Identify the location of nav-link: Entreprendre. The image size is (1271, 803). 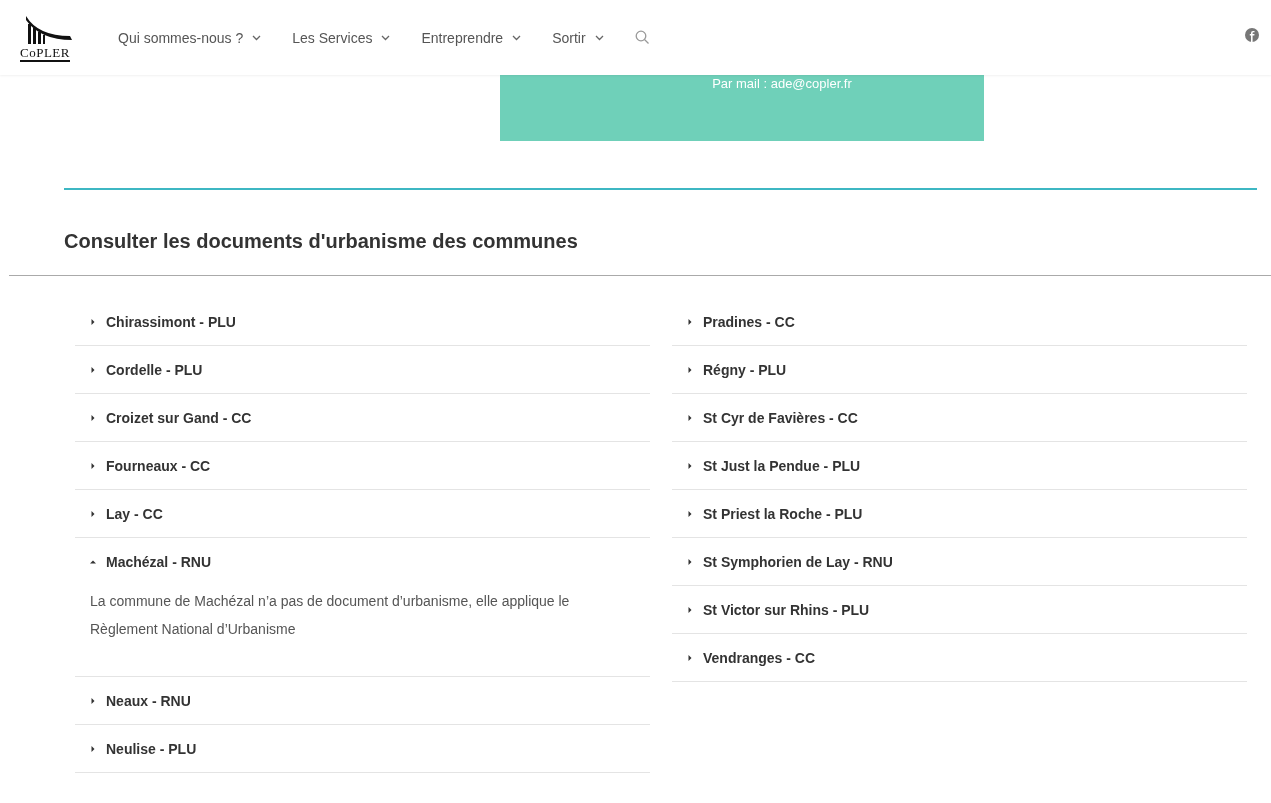
(471, 37).